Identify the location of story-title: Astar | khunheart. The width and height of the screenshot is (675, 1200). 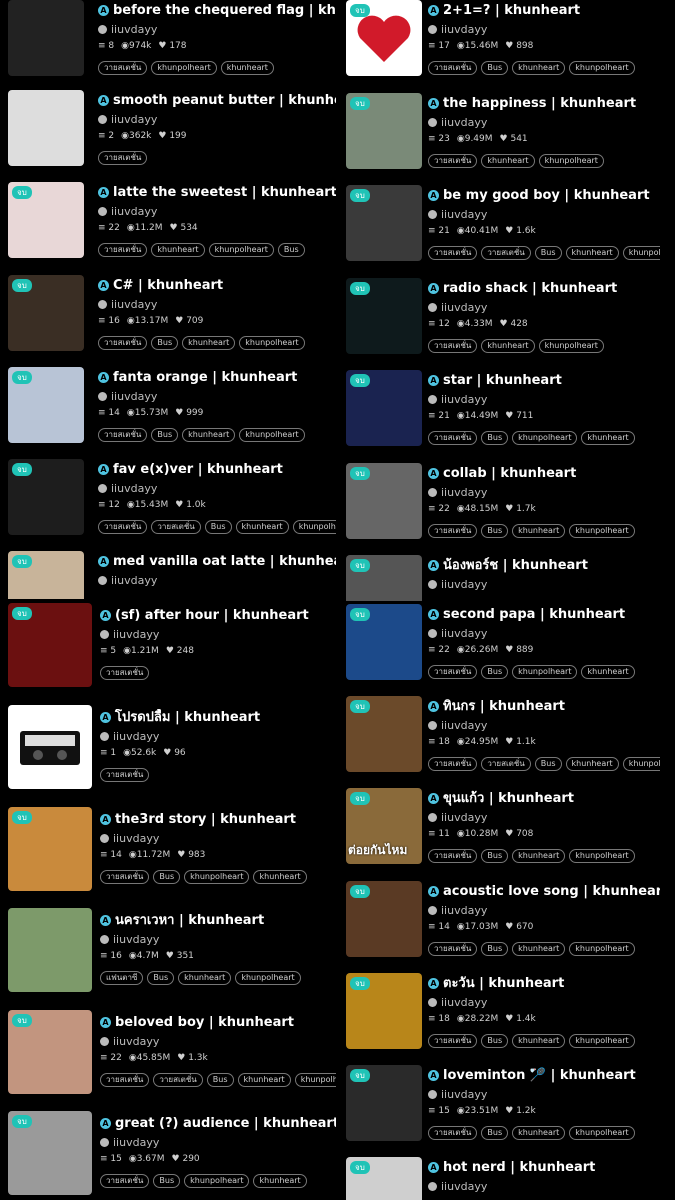
(544, 380).